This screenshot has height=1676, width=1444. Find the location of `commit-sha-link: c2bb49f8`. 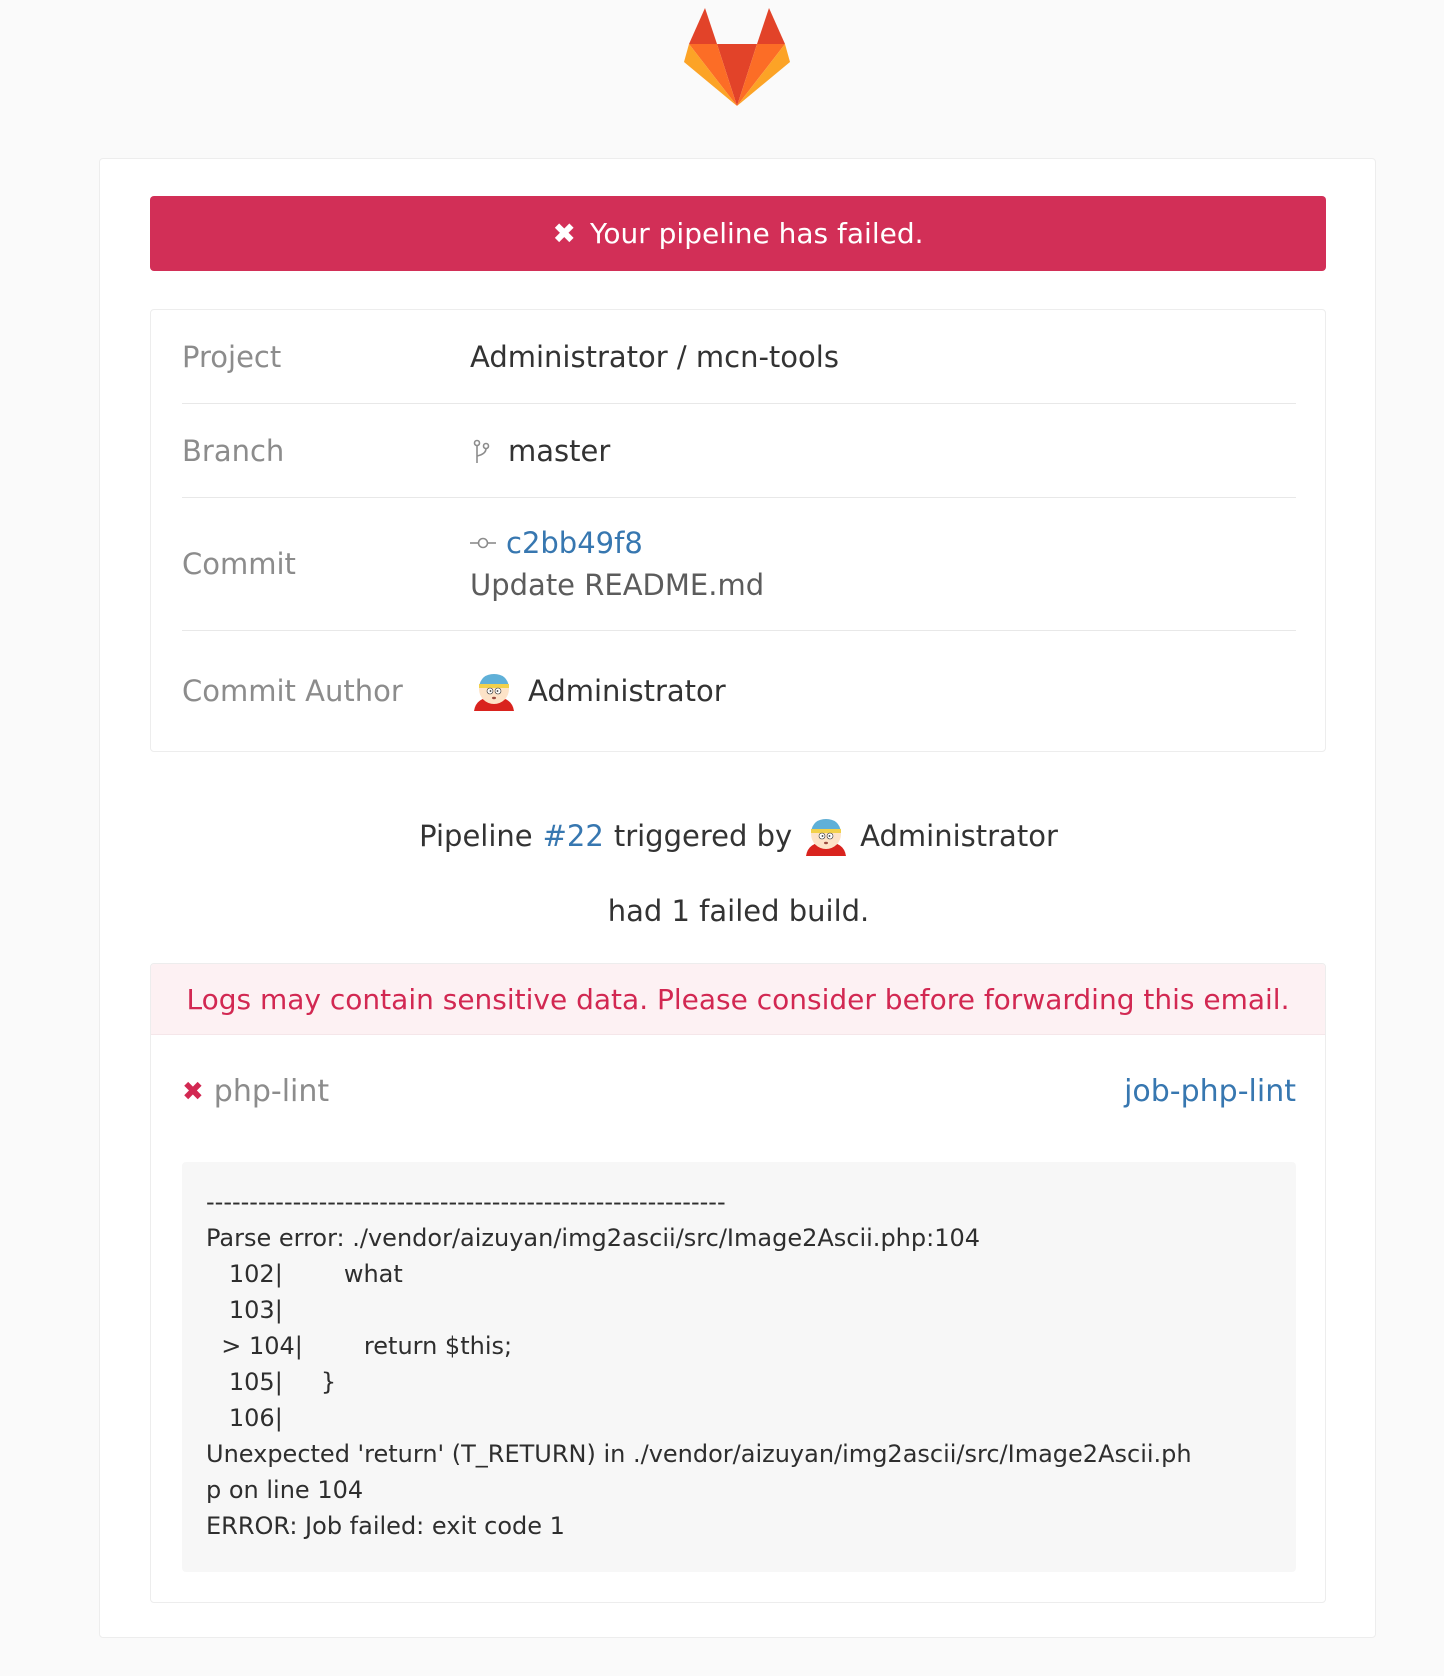

commit-sha-link: c2bb49f8 is located at coordinates (574, 543).